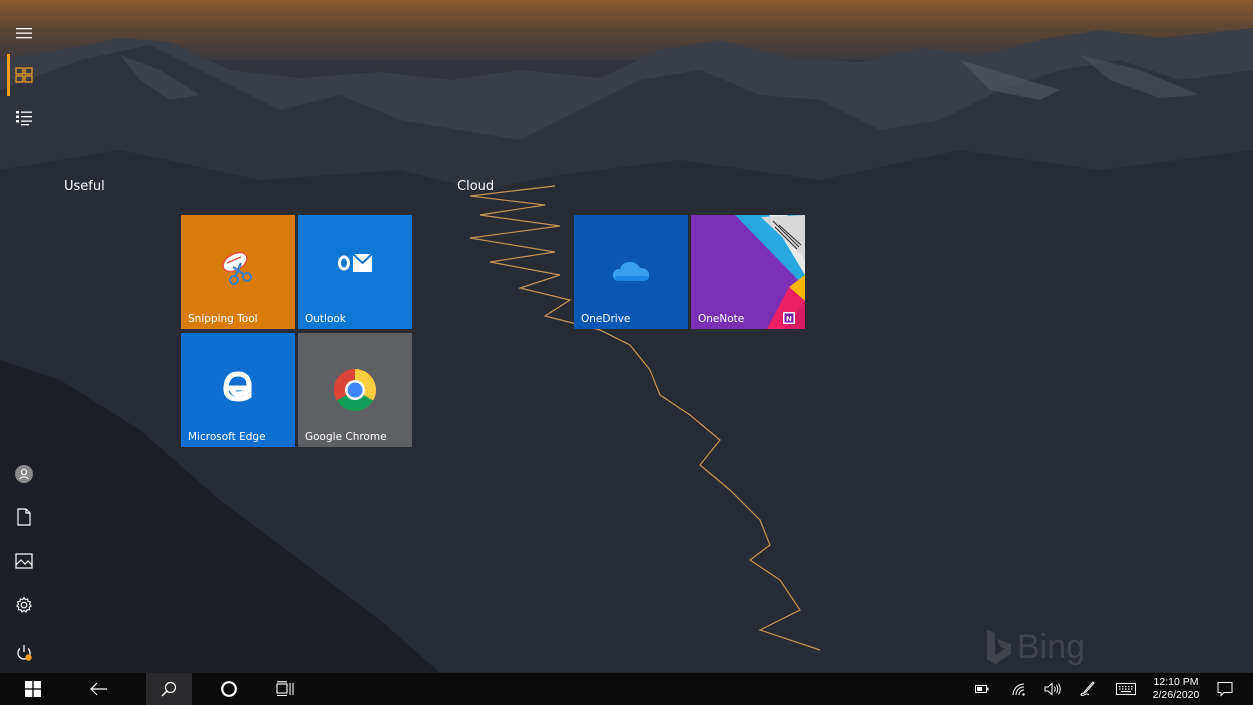 Image resolution: width=1253 pixels, height=705 pixels. I want to click on all-apps-button, so click(24, 118).